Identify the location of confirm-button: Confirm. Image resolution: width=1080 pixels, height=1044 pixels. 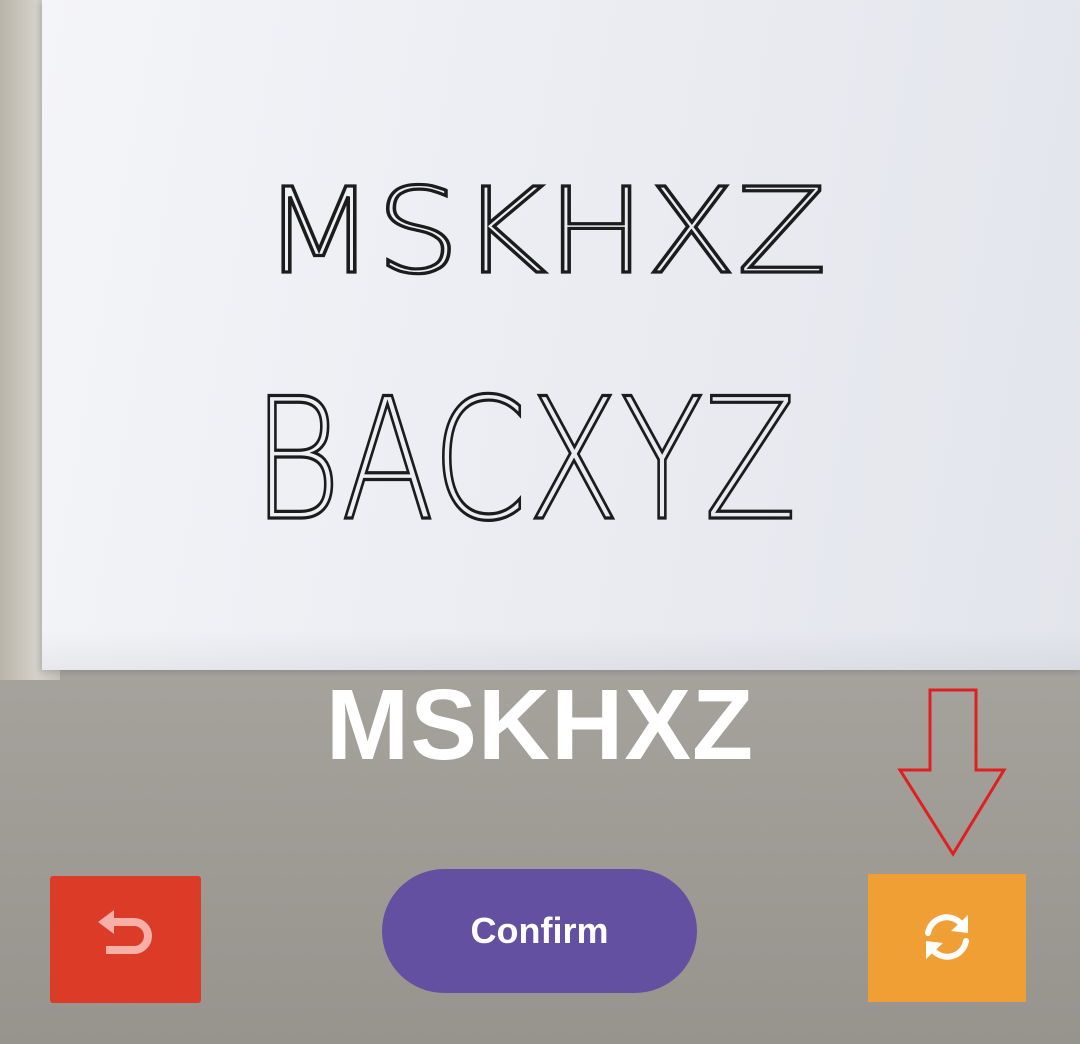
(539, 931).